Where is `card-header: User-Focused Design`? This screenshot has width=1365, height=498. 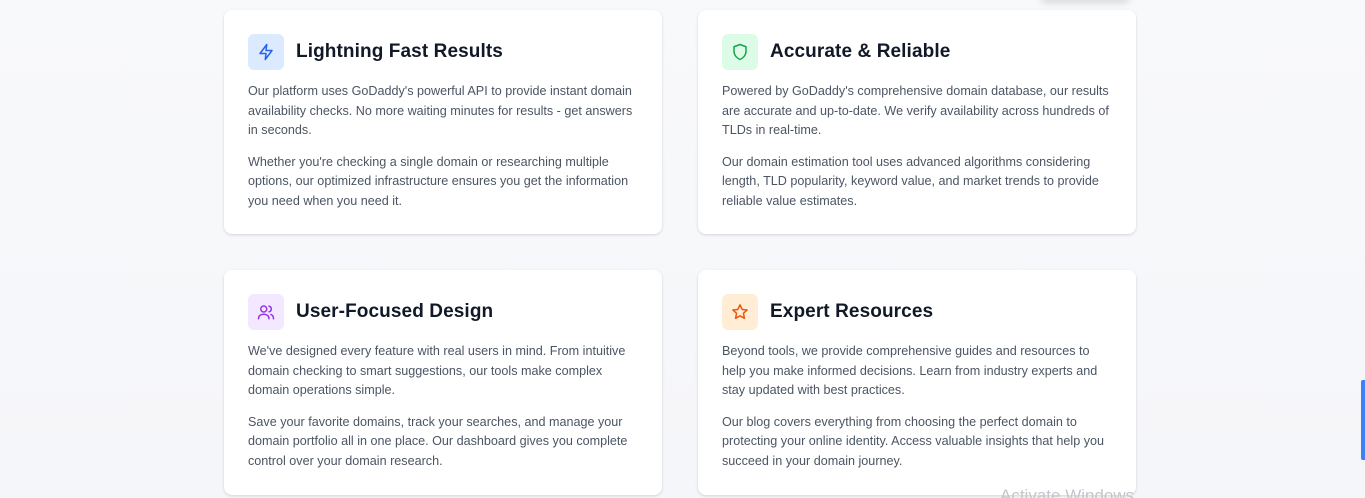 card-header: User-Focused Design is located at coordinates (443, 312).